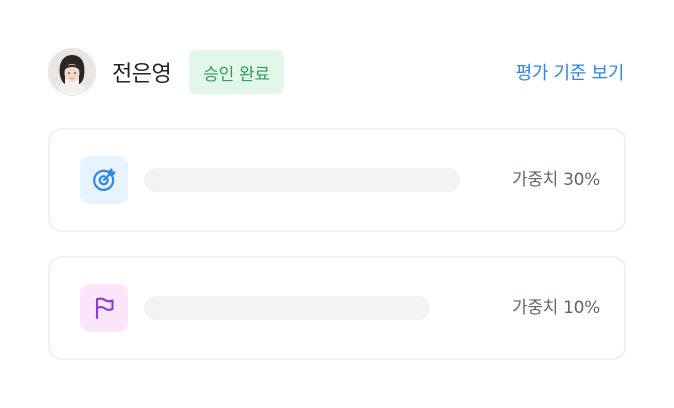 The height and width of the screenshot is (408, 674). I want to click on avatar, so click(72, 72).